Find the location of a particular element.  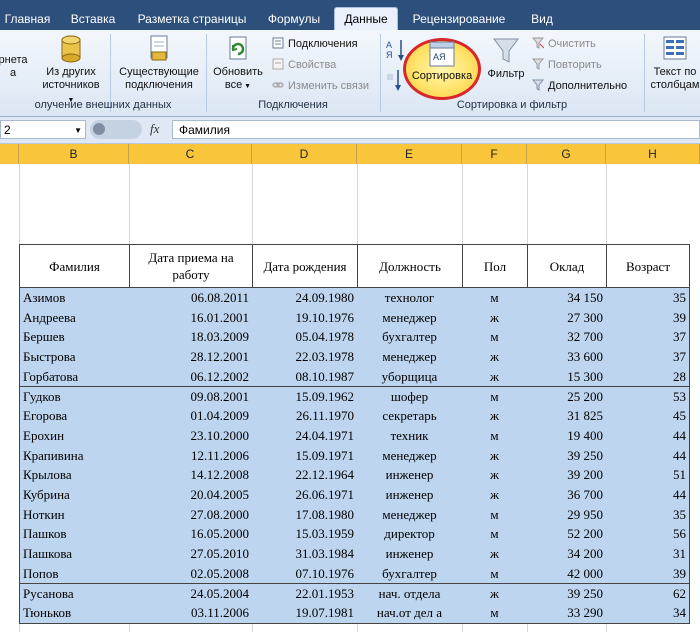

table-cell: 01.04.2009 is located at coordinates (191, 416).